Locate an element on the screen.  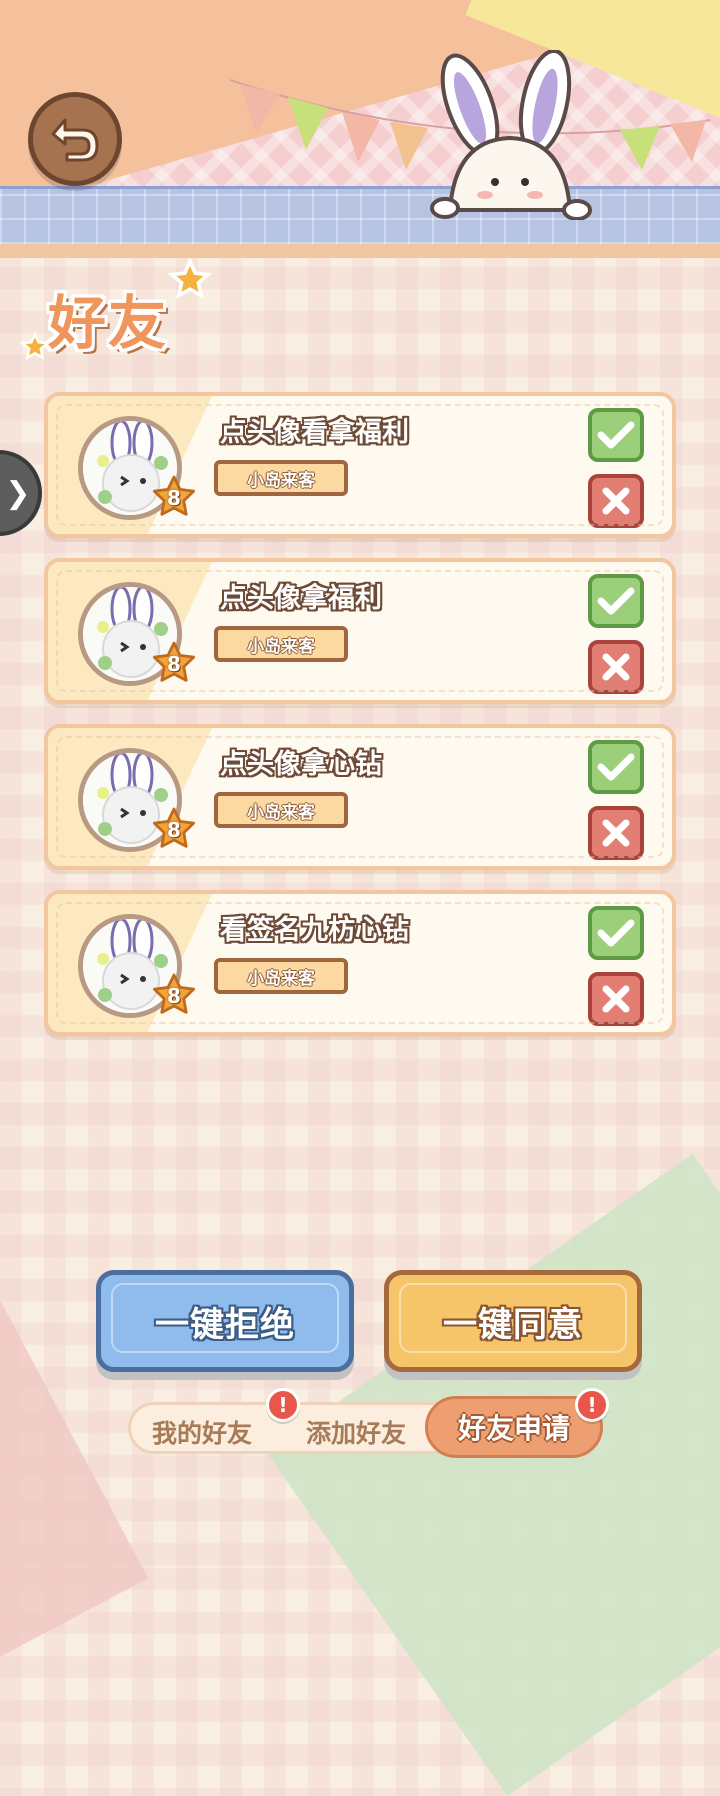
notification-badge-requests: ! is located at coordinates (592, 1405).